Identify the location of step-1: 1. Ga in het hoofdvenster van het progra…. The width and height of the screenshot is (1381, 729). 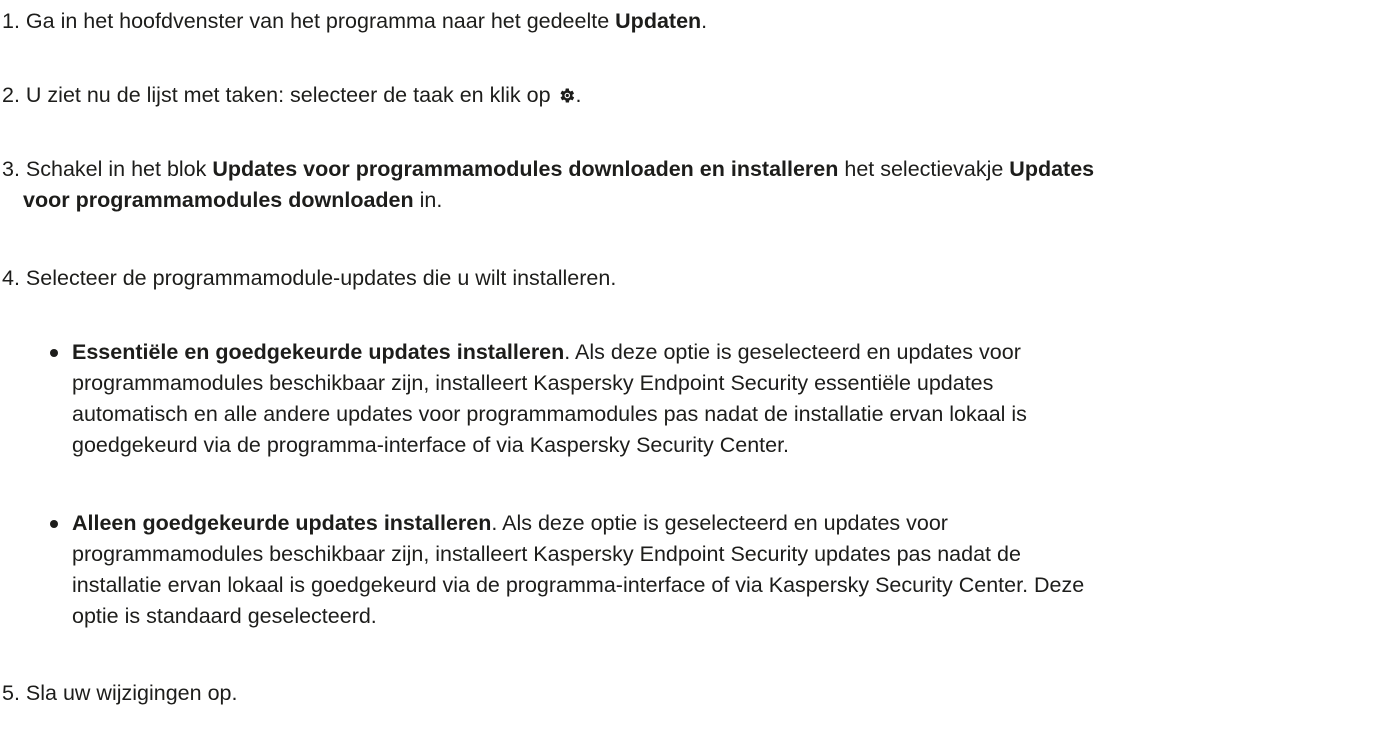
(353, 21).